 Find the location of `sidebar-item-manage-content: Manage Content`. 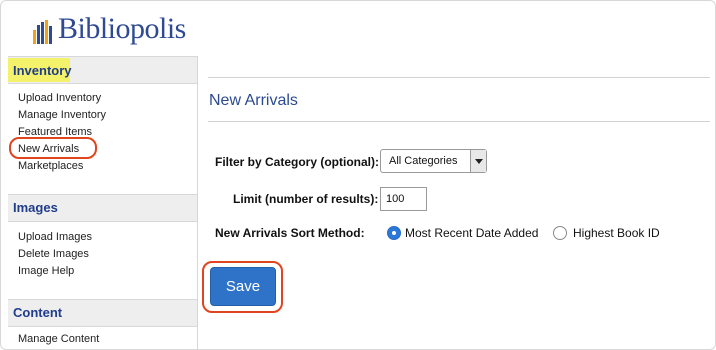

sidebar-item-manage-content: Manage Content is located at coordinates (58, 339).